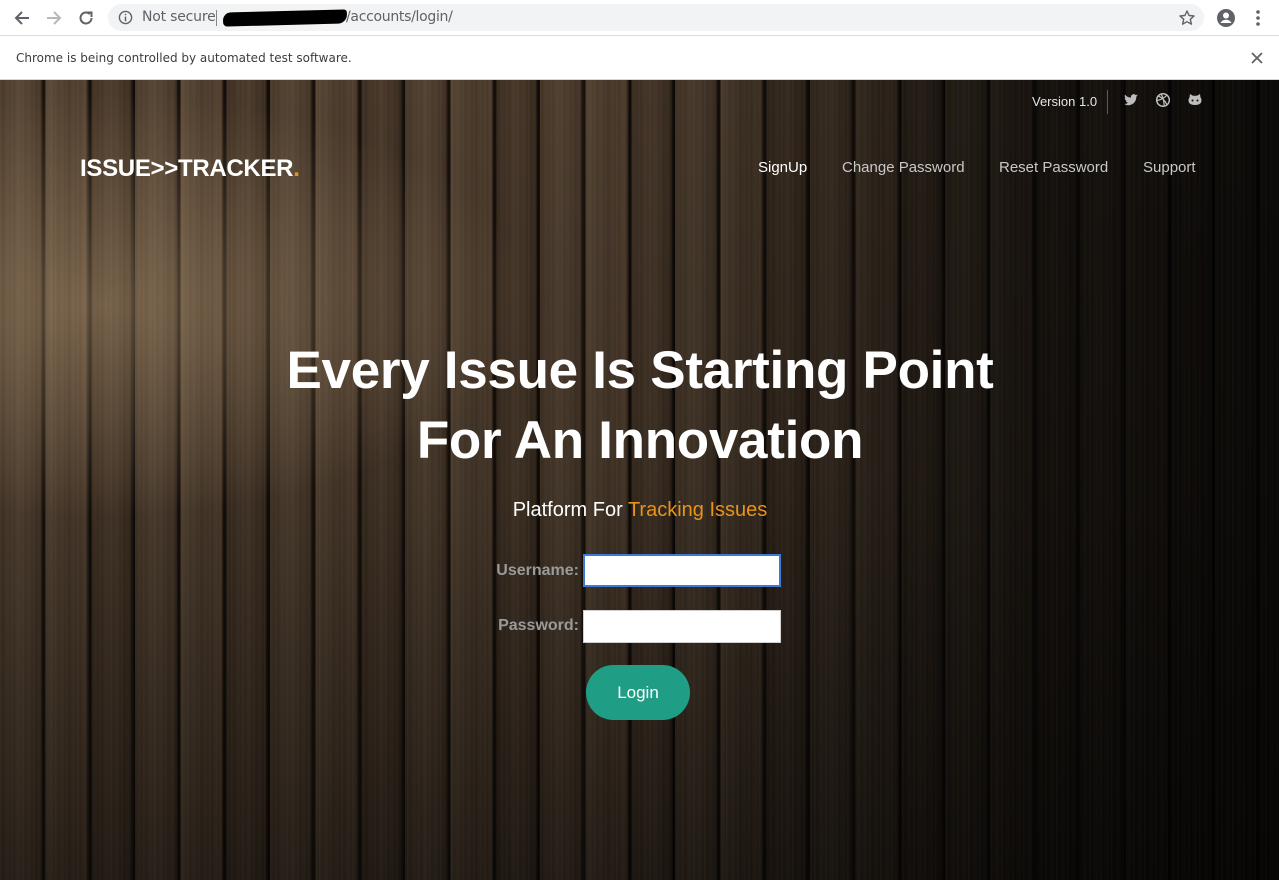 Image resolution: width=1279 pixels, height=880 pixels. What do you see at coordinates (285, 18) in the screenshot?
I see `redacted-host` at bounding box center [285, 18].